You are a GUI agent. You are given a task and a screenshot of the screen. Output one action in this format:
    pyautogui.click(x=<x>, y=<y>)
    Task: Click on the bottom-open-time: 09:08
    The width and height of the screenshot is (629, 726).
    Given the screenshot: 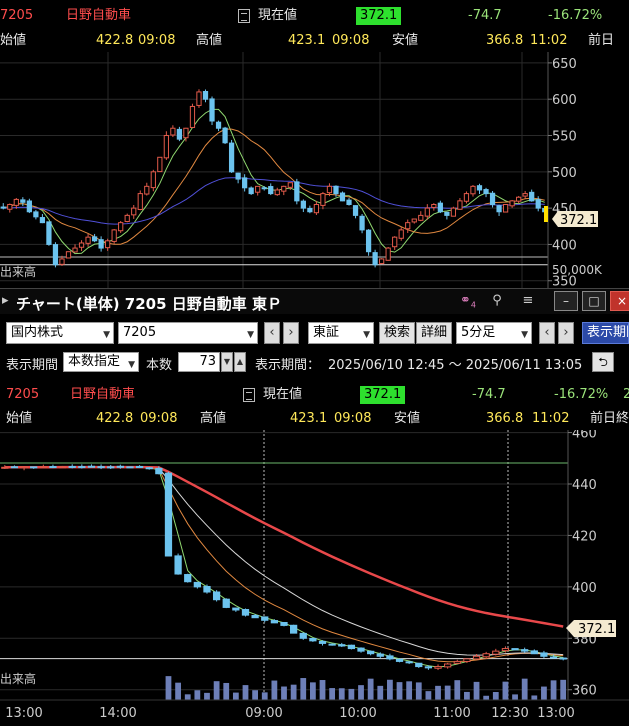 What is the action you would take?
    pyautogui.click(x=159, y=418)
    